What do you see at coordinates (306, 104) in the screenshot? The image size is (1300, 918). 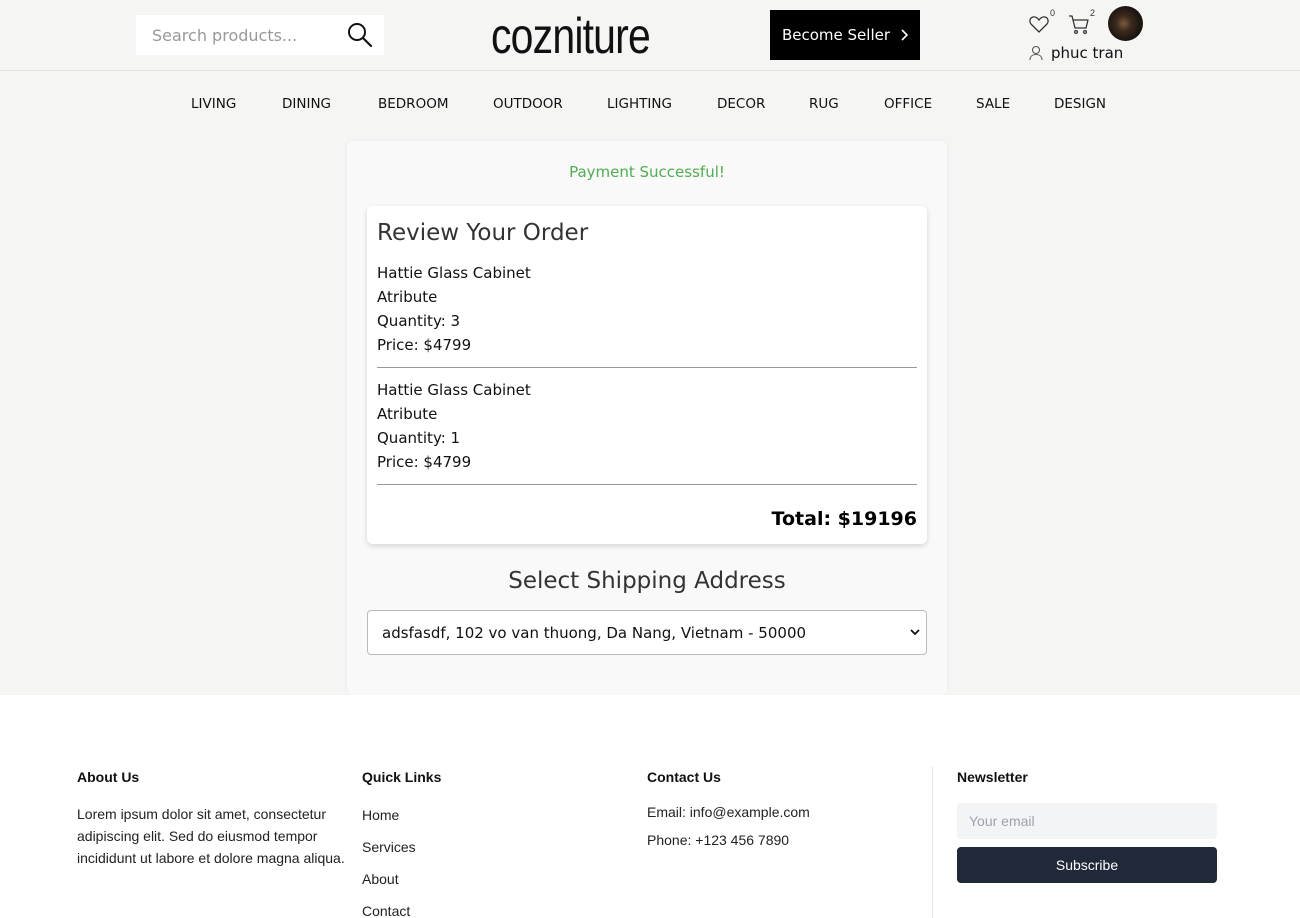 I see `nav-item-dining: DINING` at bounding box center [306, 104].